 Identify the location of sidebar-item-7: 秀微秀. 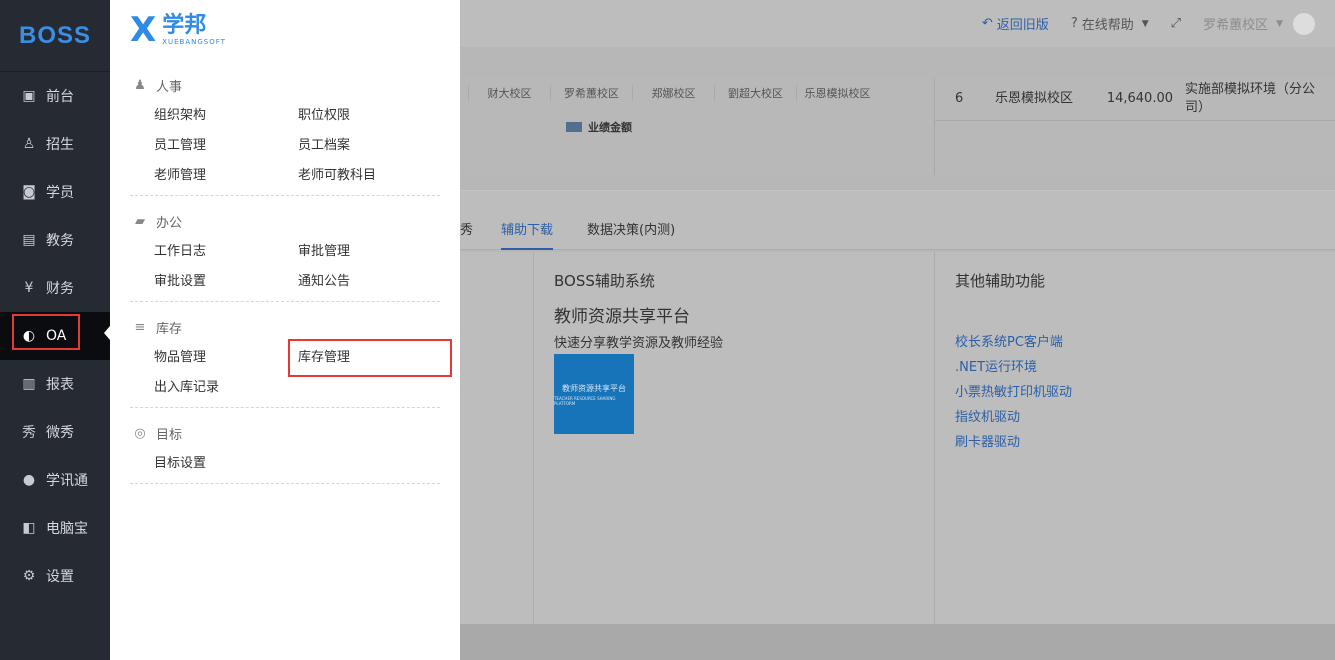
(55, 432).